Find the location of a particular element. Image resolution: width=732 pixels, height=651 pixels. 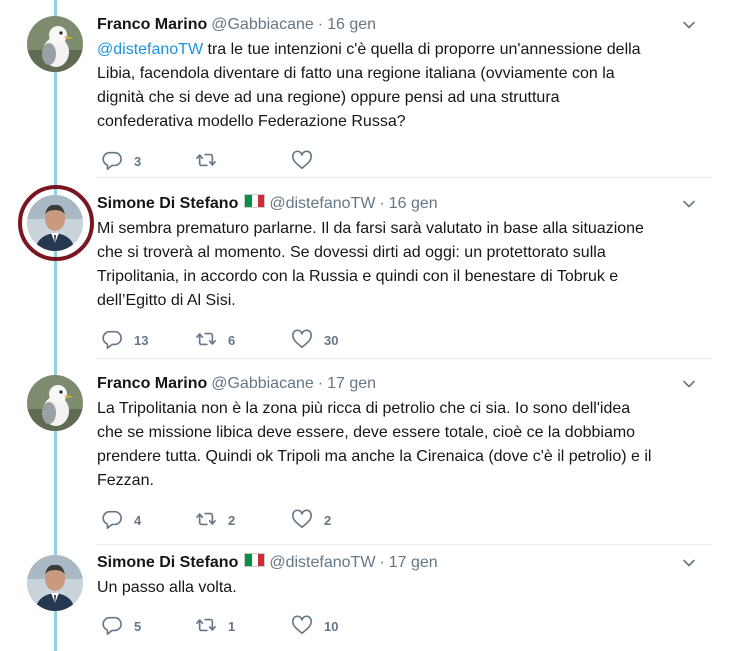

reply-button: 4 is located at coordinates (121, 520).